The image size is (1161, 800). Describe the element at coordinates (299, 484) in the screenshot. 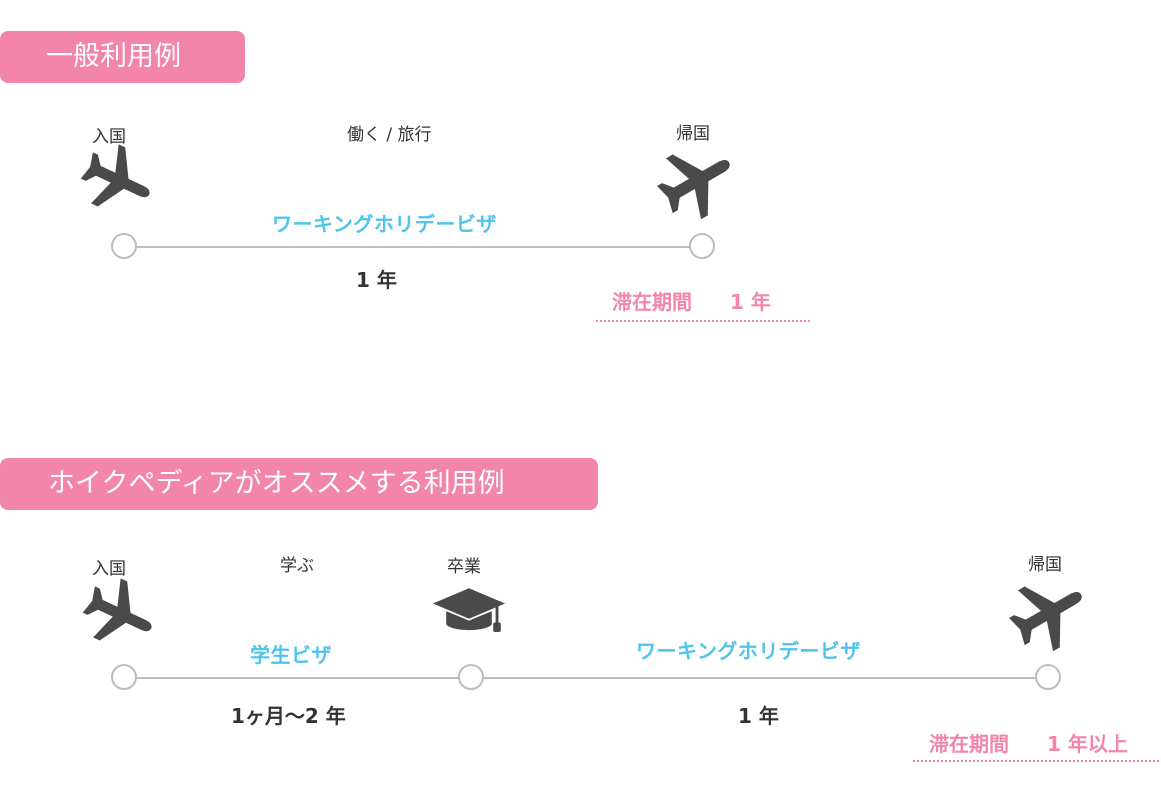

I see `section2-title: ホイクペディアがオススメする利用例` at that location.